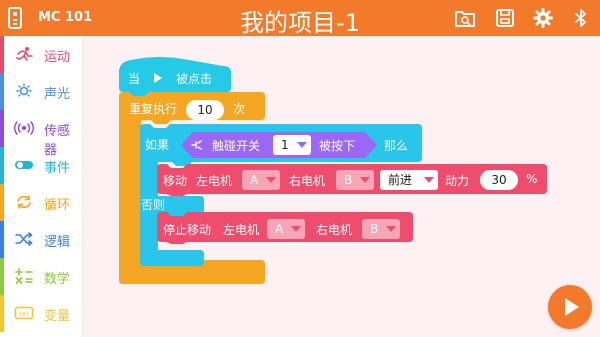  Describe the element at coordinates (24, 165) in the screenshot. I see `toggle-icon` at that location.